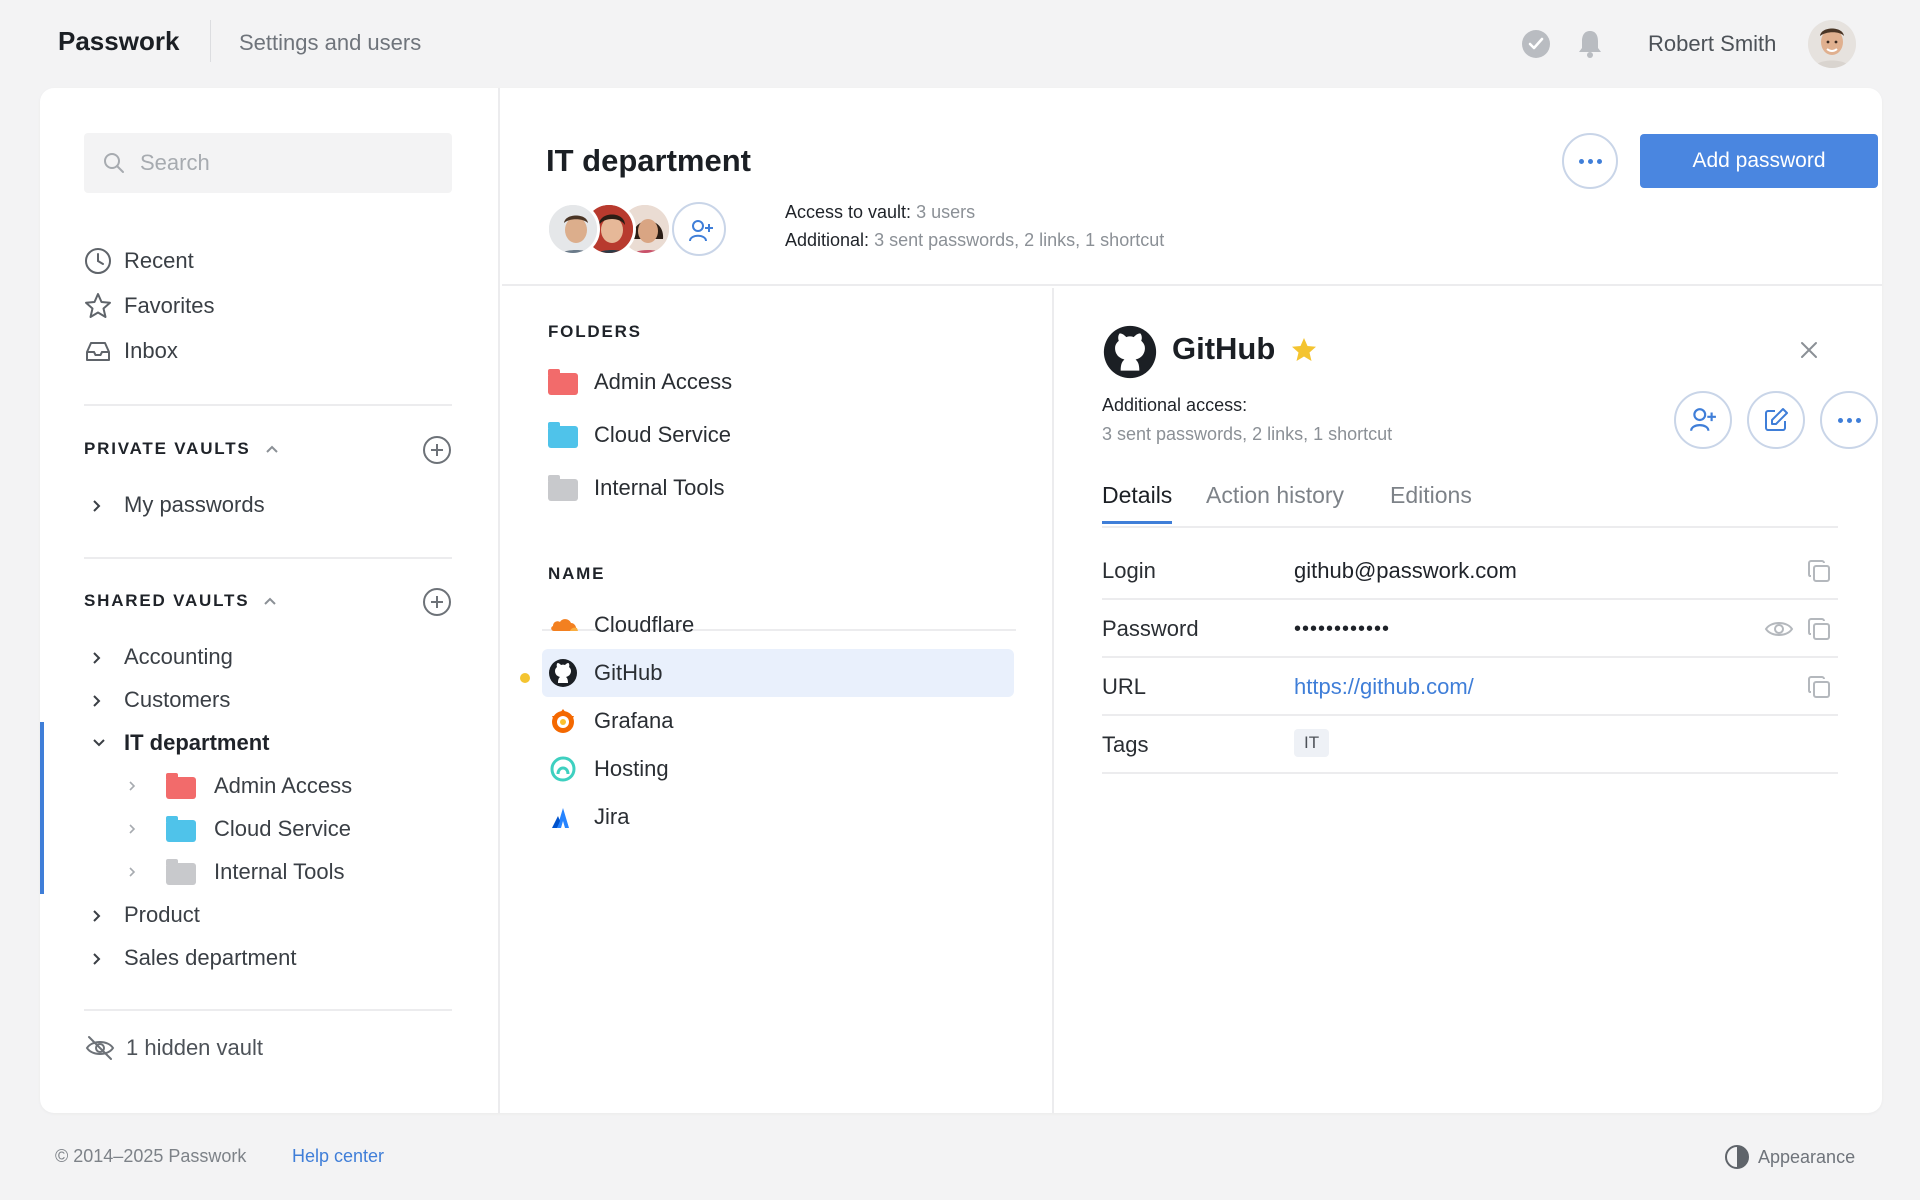  What do you see at coordinates (139, 261) in the screenshot?
I see `nav-recent: Recent` at bounding box center [139, 261].